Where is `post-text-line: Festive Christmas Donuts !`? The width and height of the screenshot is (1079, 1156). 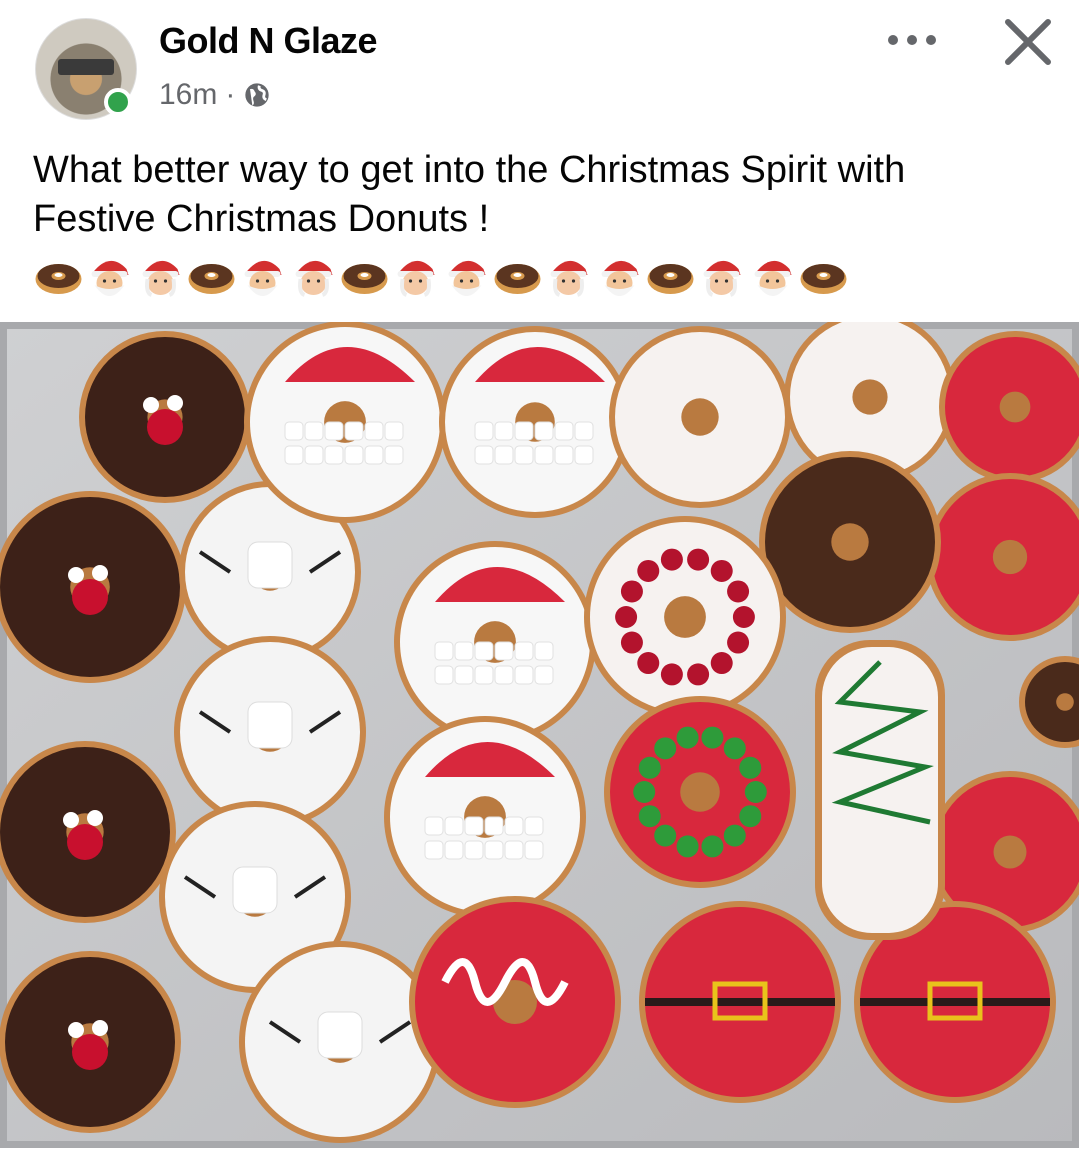 post-text-line: Festive Christmas Donuts ! is located at coordinates (261, 219).